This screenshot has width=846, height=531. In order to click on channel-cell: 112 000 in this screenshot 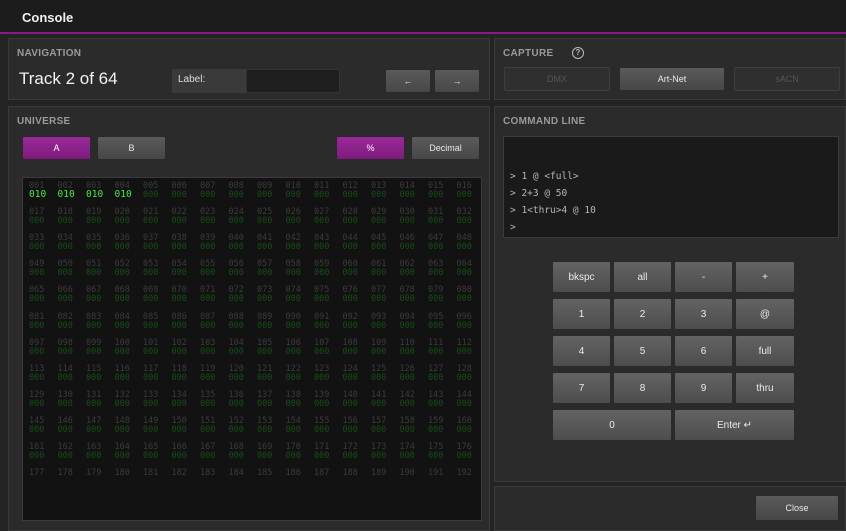, I will do `click(469, 347)`.